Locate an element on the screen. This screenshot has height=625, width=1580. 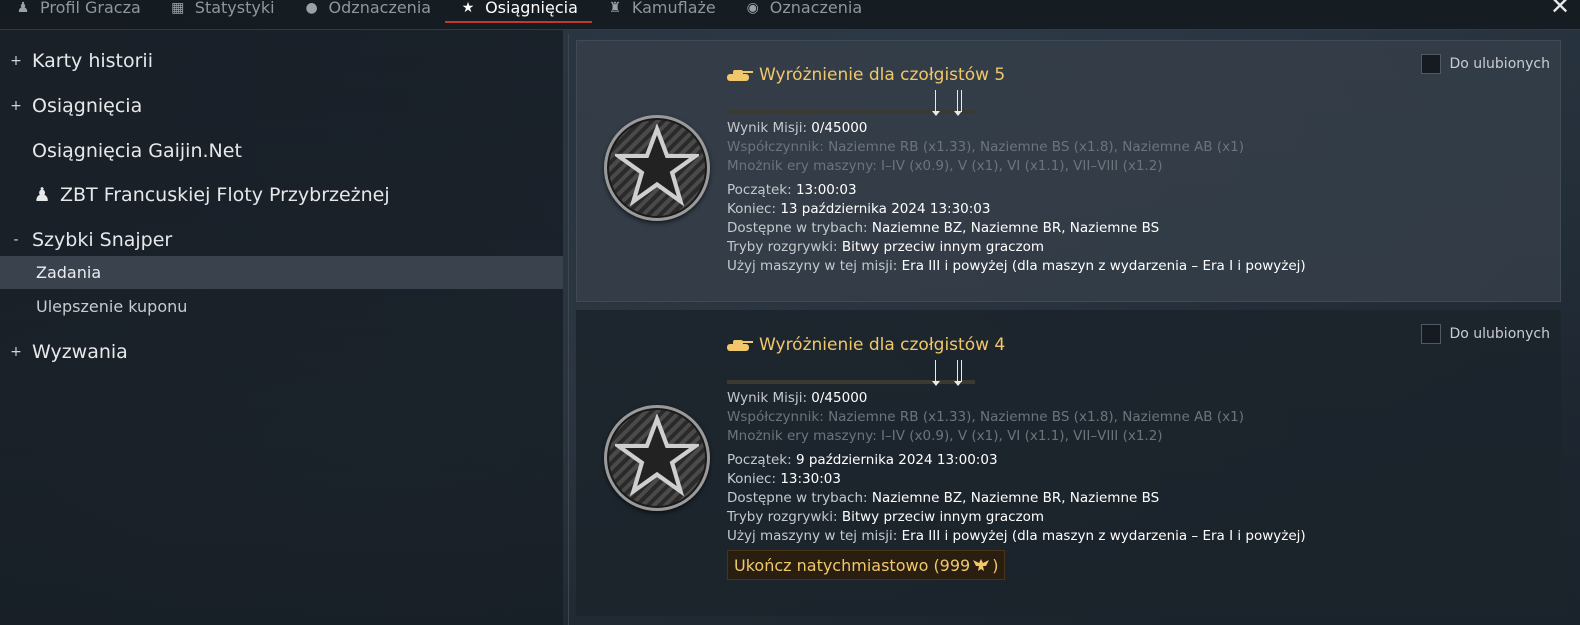
camouflage-icon: ♜ is located at coordinates (615, 8).